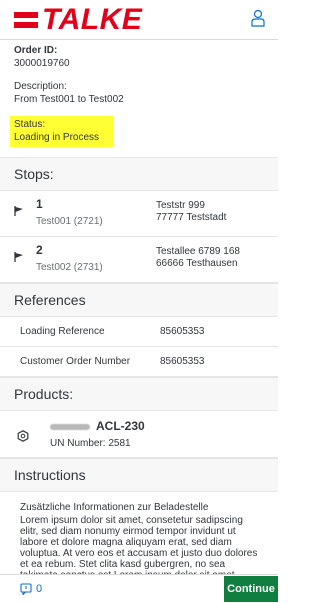  Describe the element at coordinates (139, 362) in the screenshot. I see `reference-row: Customer Order Number 85605353` at that location.